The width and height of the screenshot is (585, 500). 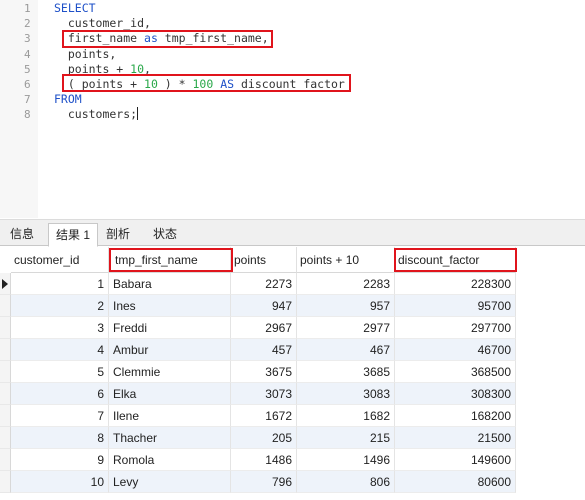 I want to click on column-header-points: points, so click(x=264, y=260).